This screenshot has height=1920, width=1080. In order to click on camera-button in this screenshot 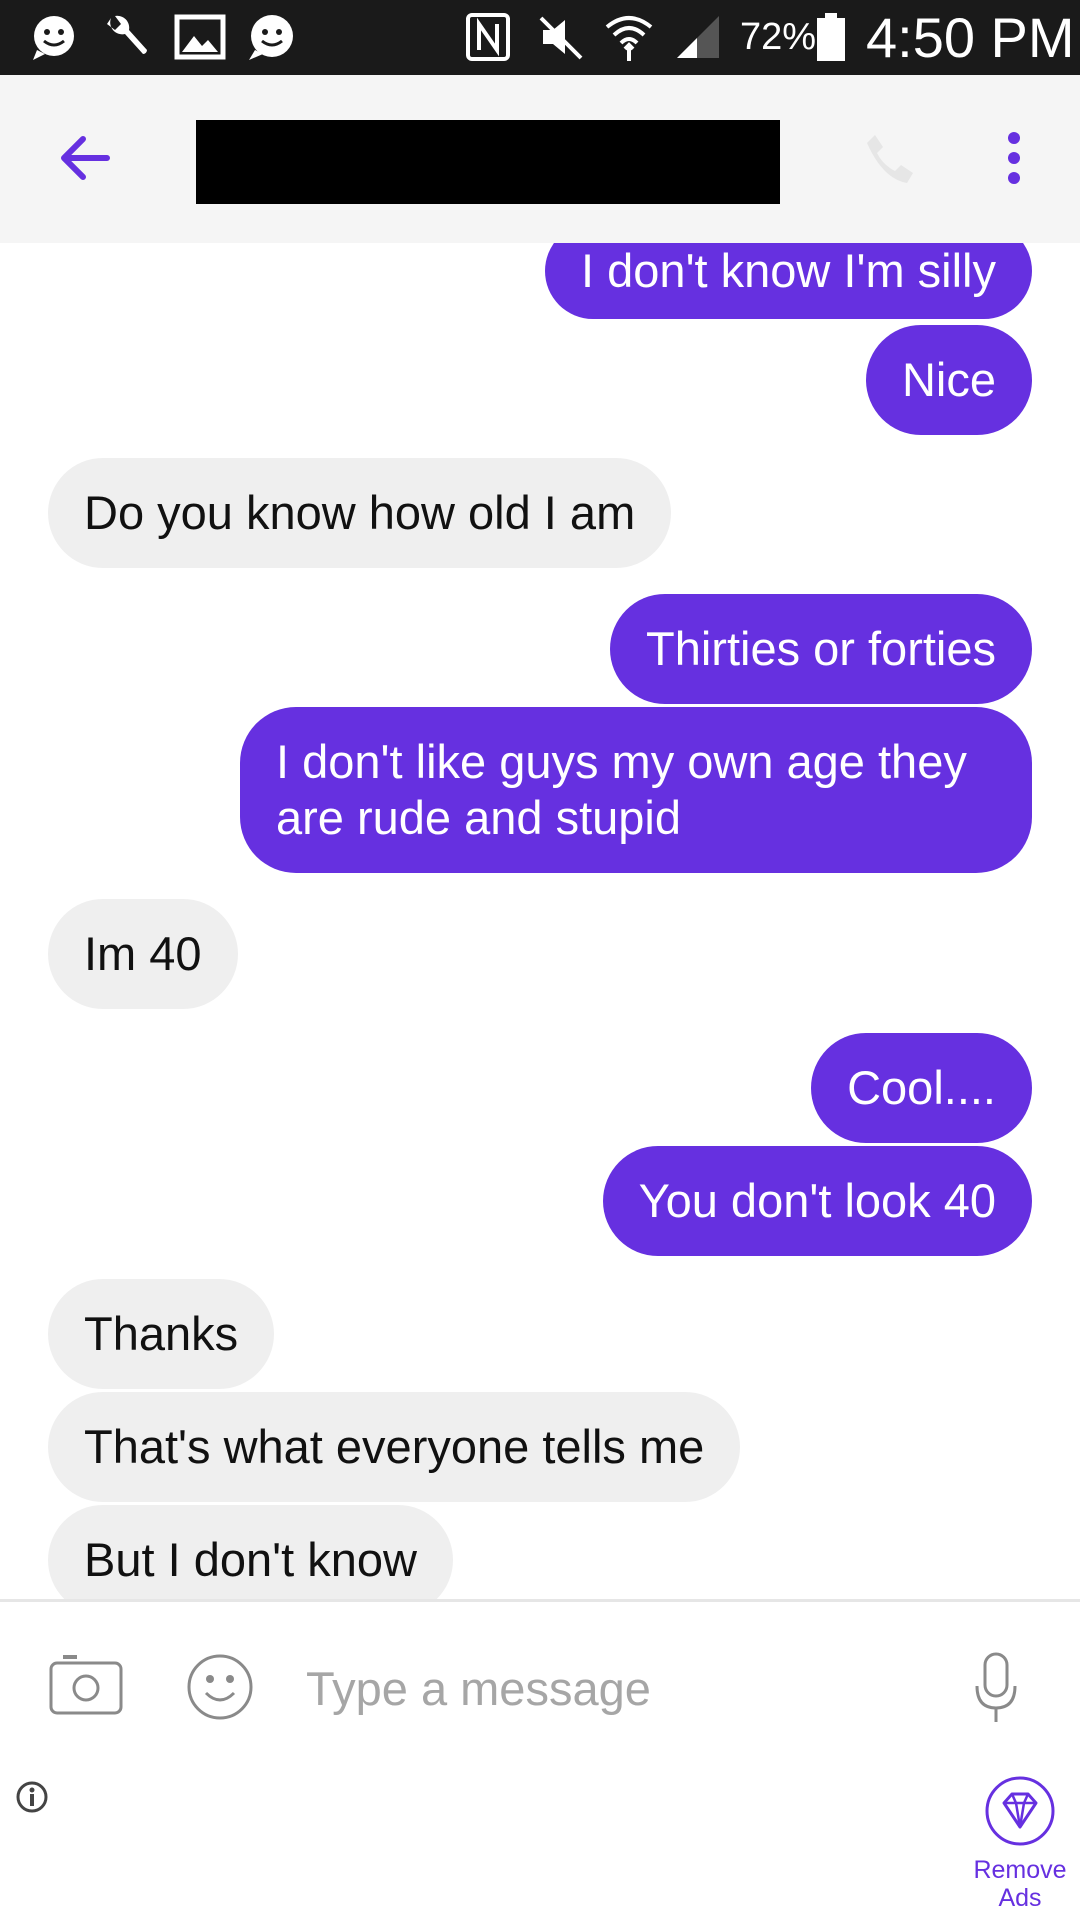, I will do `click(86, 1685)`.